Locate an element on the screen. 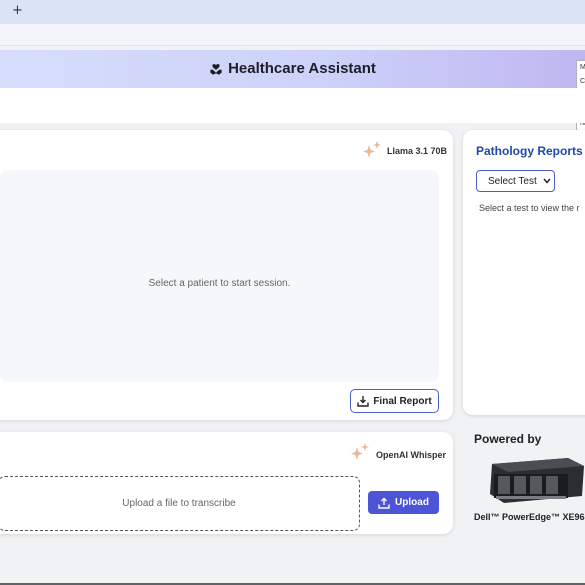  app-header: Healthcare Assistant is located at coordinates (292, 69).